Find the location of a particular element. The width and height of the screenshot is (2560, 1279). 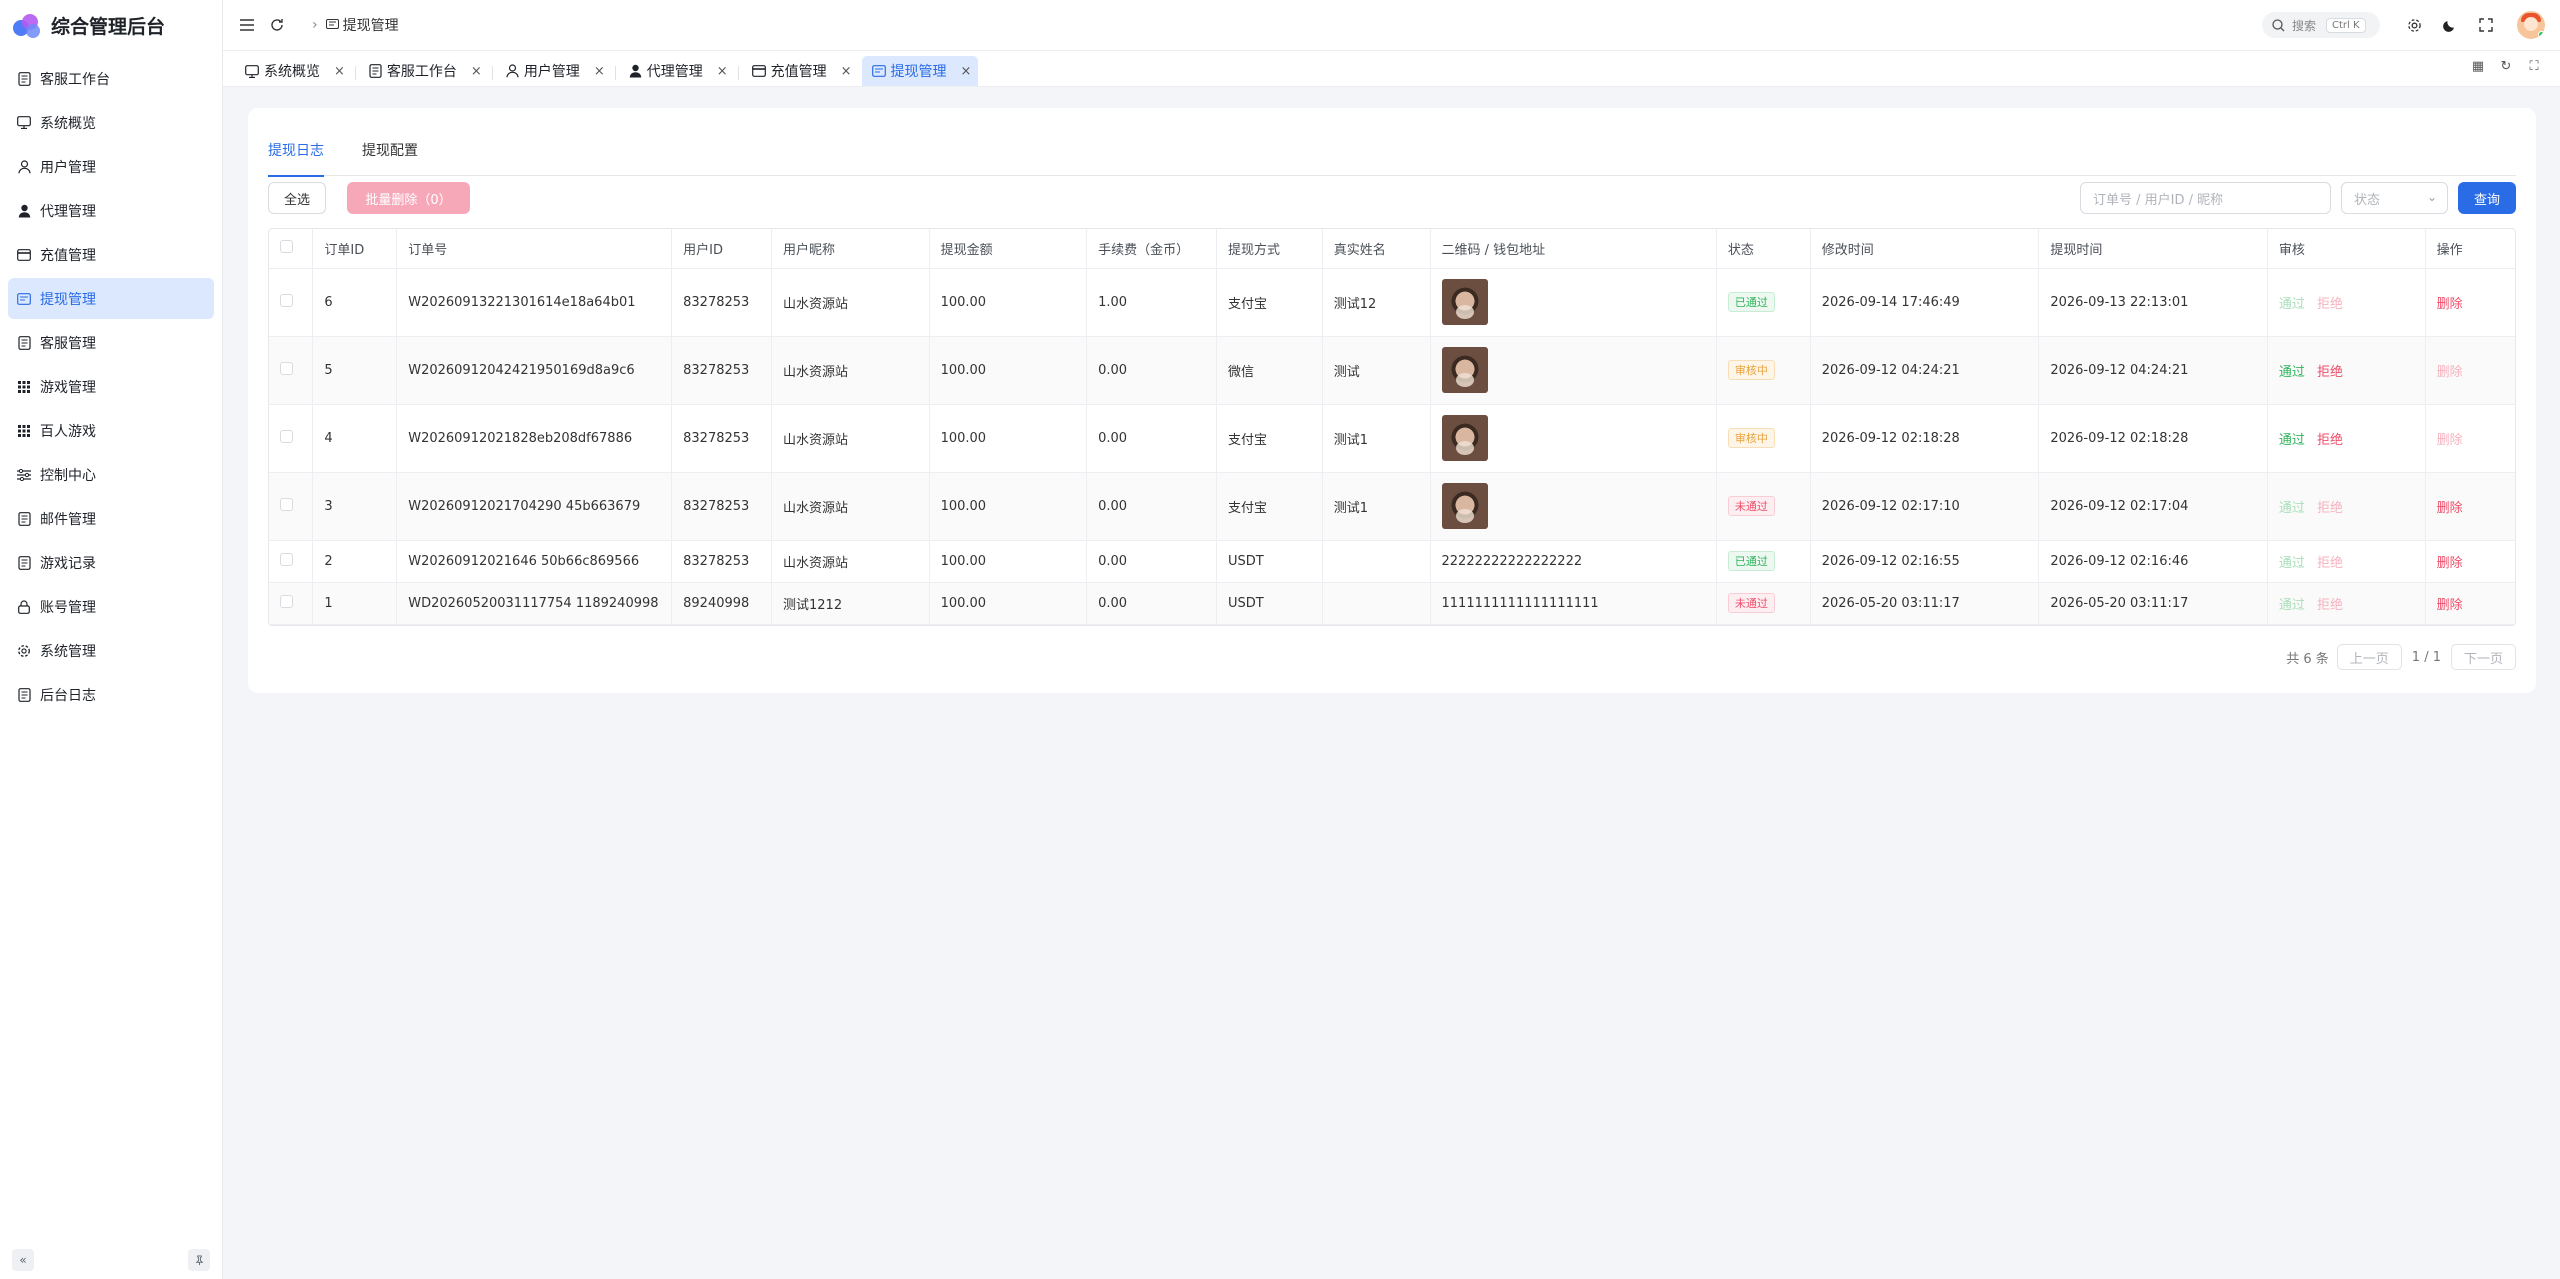

sidebar-item-10: 邮件管理 is located at coordinates (111, 518).